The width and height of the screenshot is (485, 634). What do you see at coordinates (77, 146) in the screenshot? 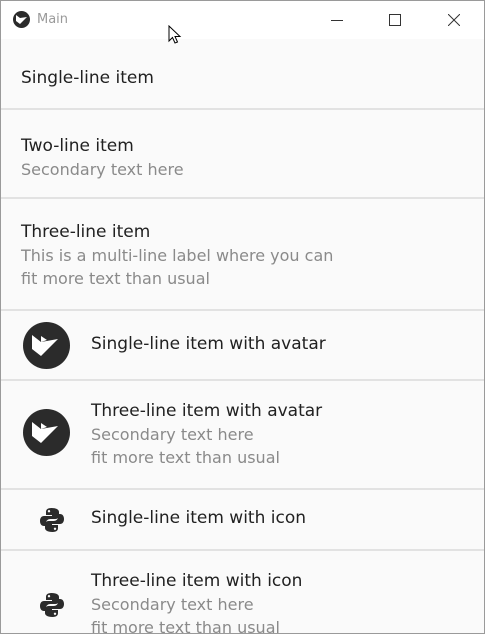
I see `item-primary-text: Two-line item` at bounding box center [77, 146].